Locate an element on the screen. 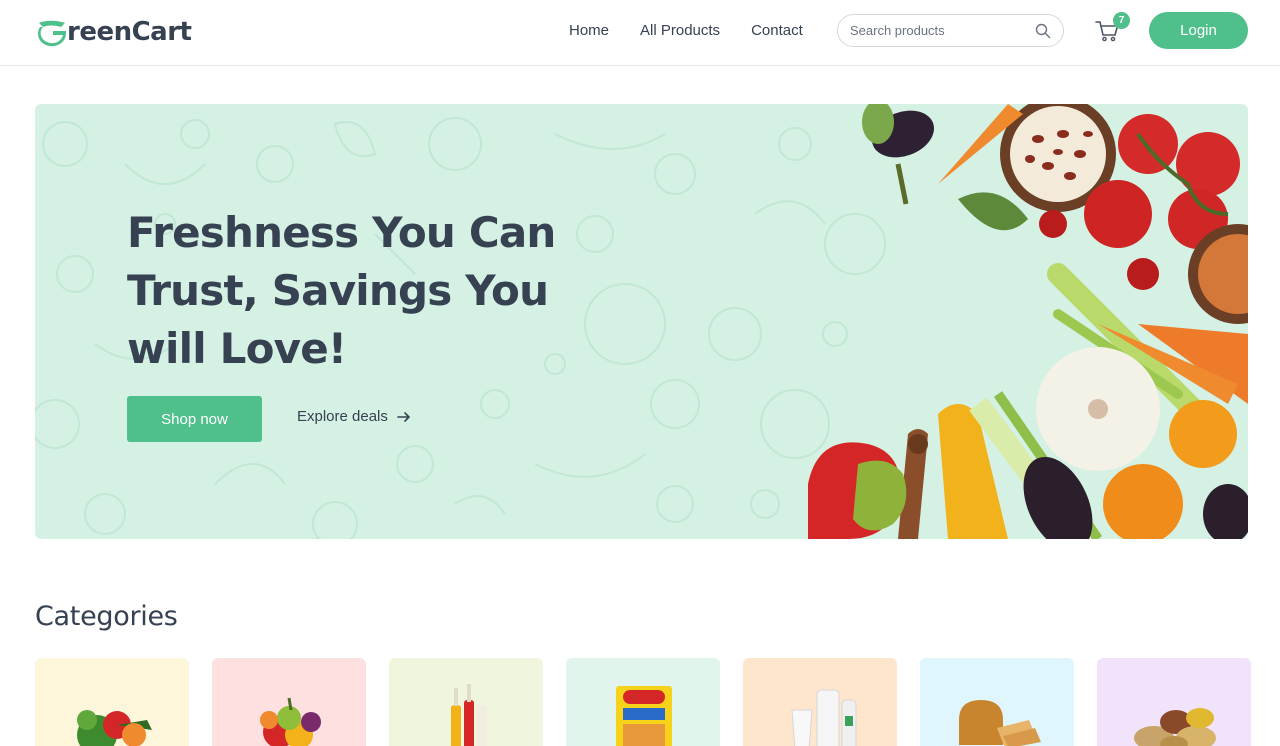 Image resolution: width=1280 pixels, height=746 pixels. shop-now-button: Shop now is located at coordinates (194, 419).